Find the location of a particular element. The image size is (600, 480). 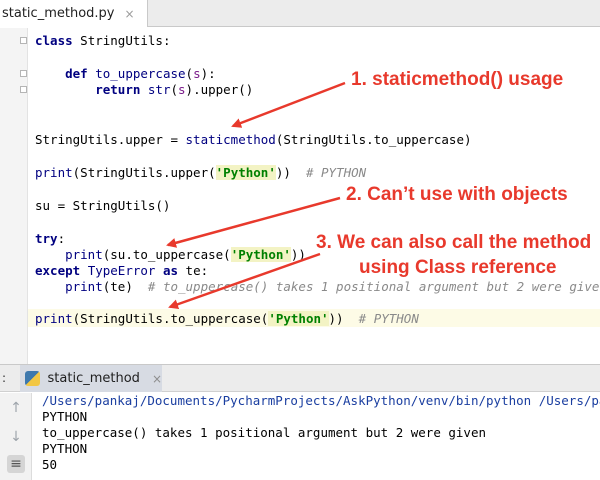

arrow-up-icon: ↑ is located at coordinates (16, 408).